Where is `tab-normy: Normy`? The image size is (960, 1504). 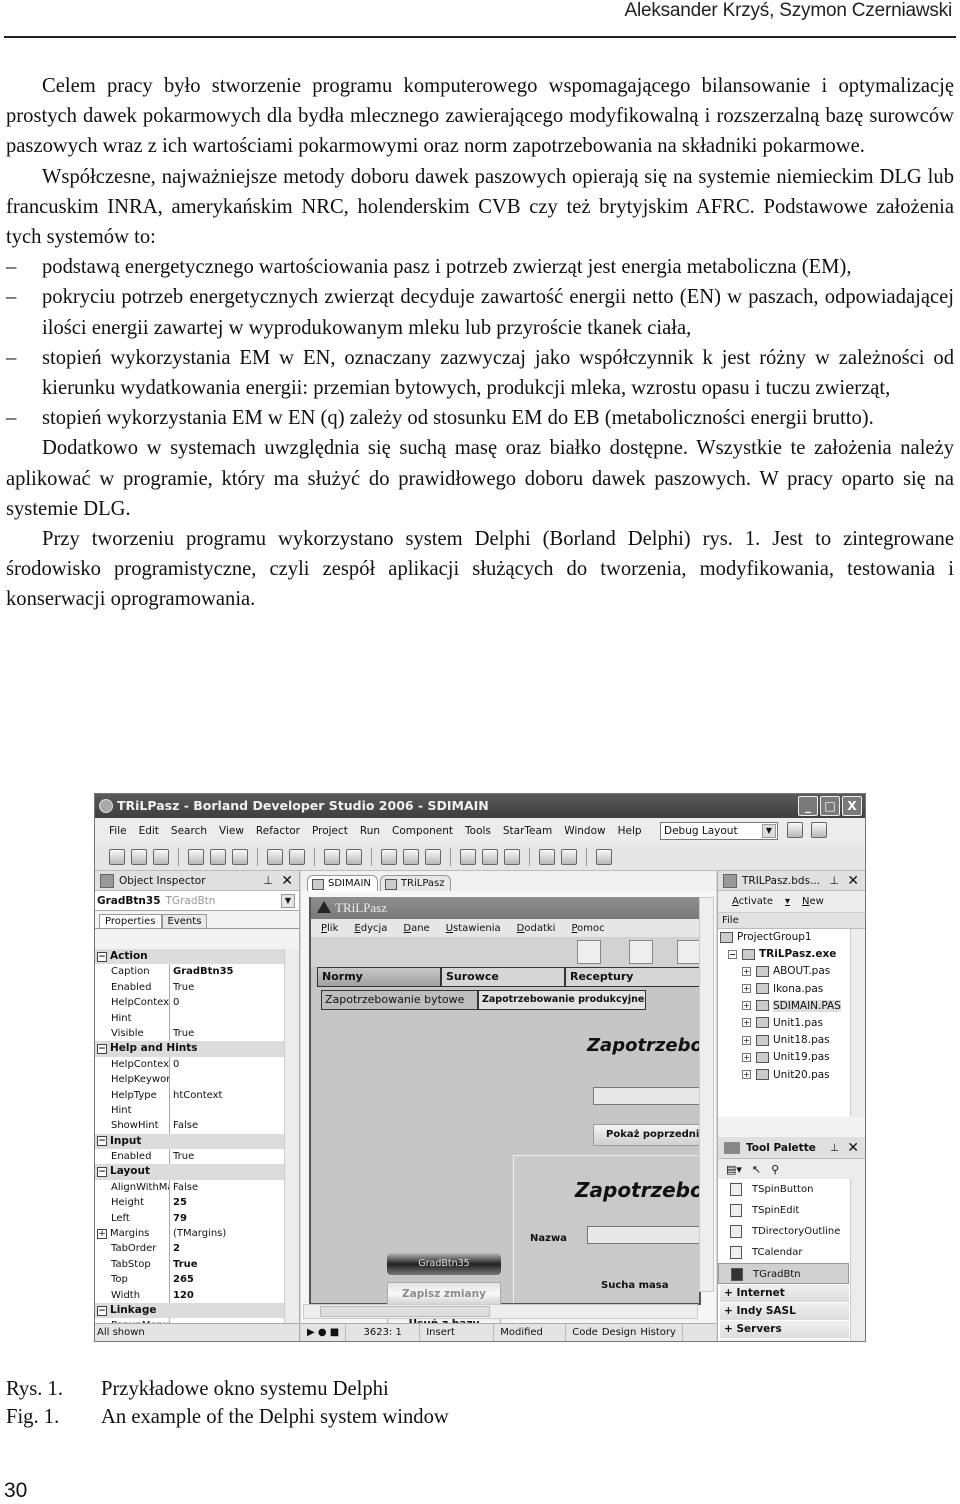
tab-normy: Normy is located at coordinates (379, 977).